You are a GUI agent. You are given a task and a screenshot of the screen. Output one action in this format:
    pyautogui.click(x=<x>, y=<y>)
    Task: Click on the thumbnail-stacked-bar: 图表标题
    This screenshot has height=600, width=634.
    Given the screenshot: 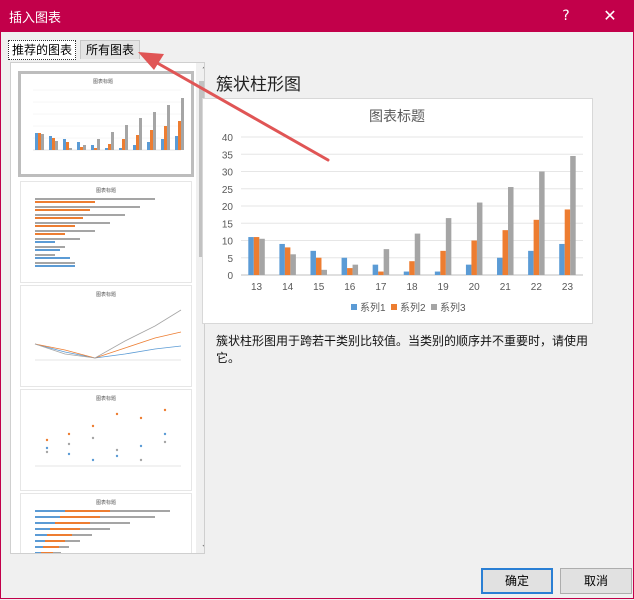 What is the action you would take?
    pyautogui.click(x=106, y=523)
    